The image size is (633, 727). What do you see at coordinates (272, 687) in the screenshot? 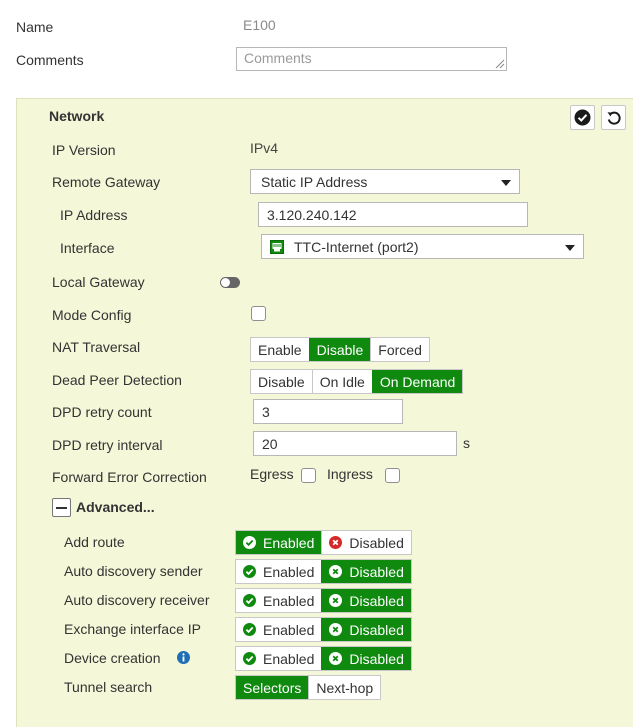
I see `tunnel-search-selectors: Selectors` at bounding box center [272, 687].